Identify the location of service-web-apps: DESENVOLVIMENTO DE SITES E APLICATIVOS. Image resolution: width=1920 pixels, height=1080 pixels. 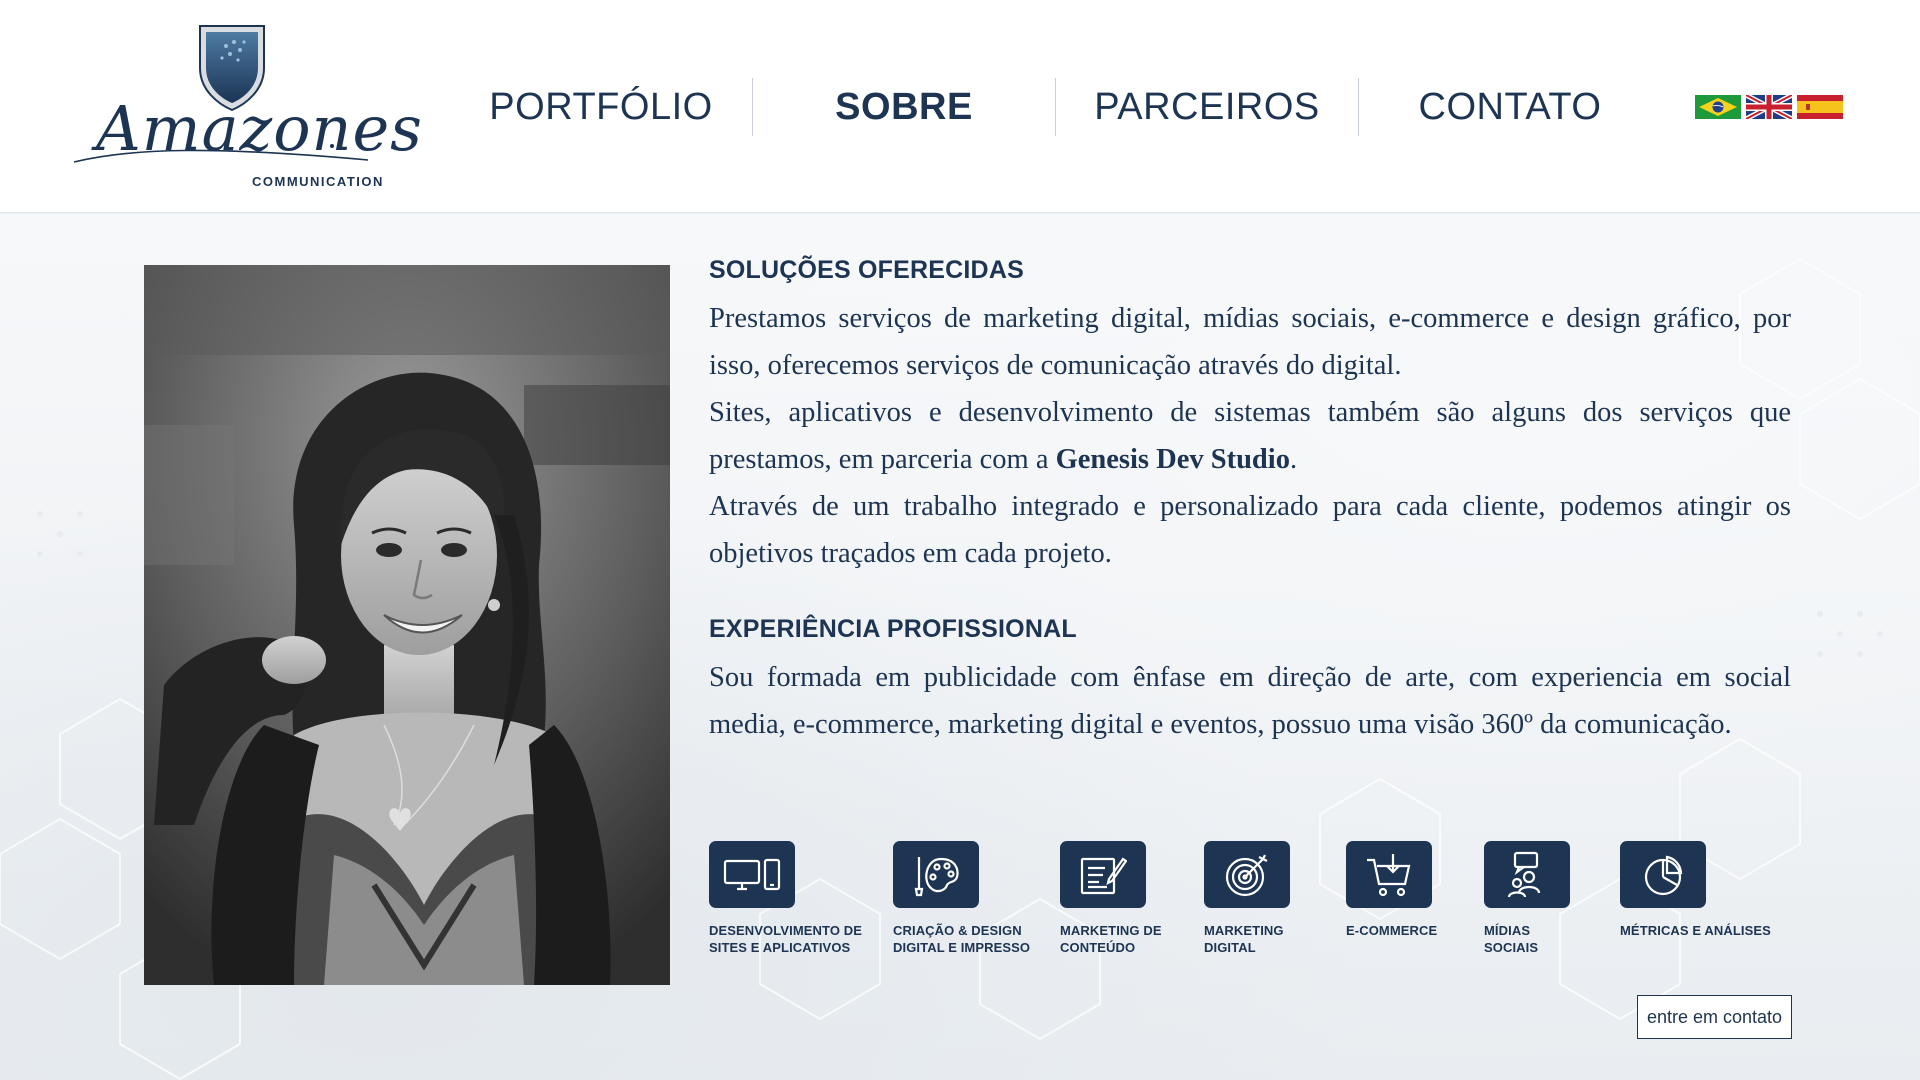
(785, 898).